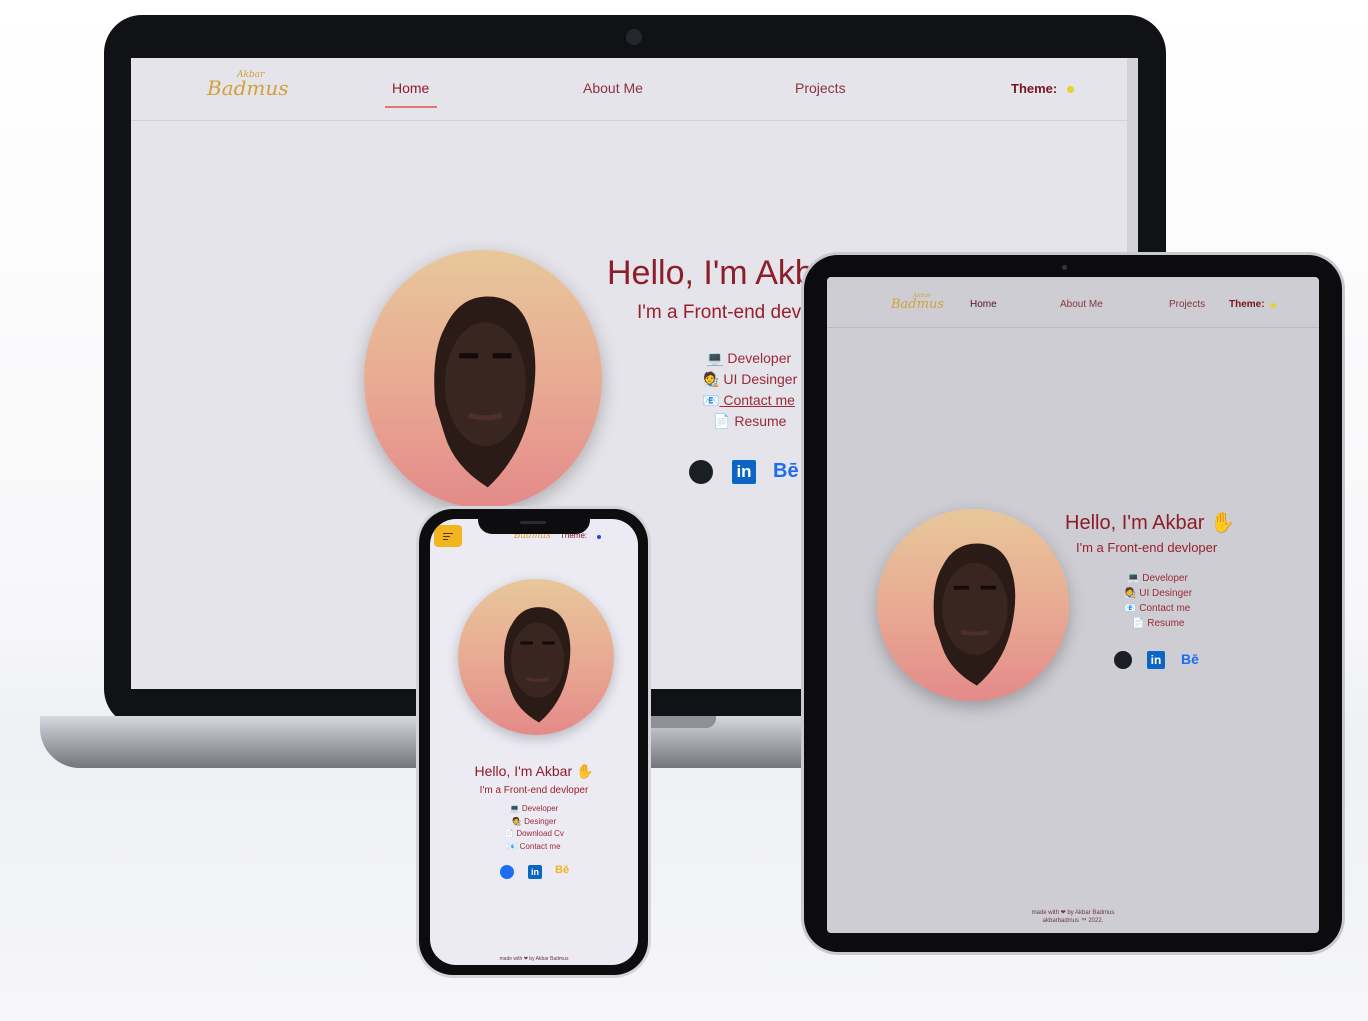  What do you see at coordinates (411, 107) in the screenshot?
I see `nav-active-underline` at bounding box center [411, 107].